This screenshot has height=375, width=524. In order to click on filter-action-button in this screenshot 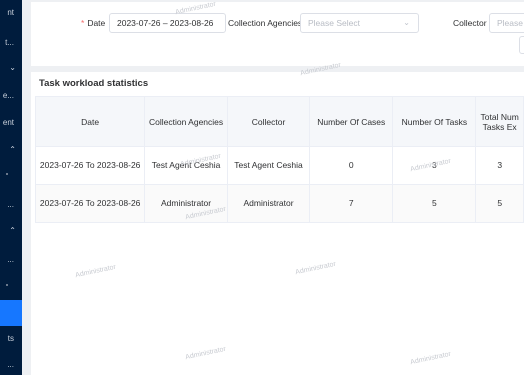, I will do `click(521, 45)`.